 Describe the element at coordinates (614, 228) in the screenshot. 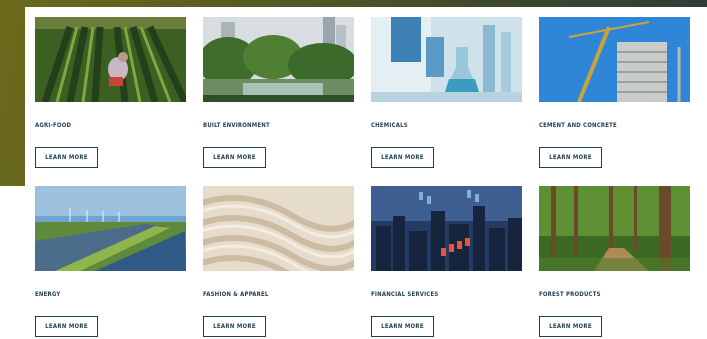

I see `forest-products-image` at that location.